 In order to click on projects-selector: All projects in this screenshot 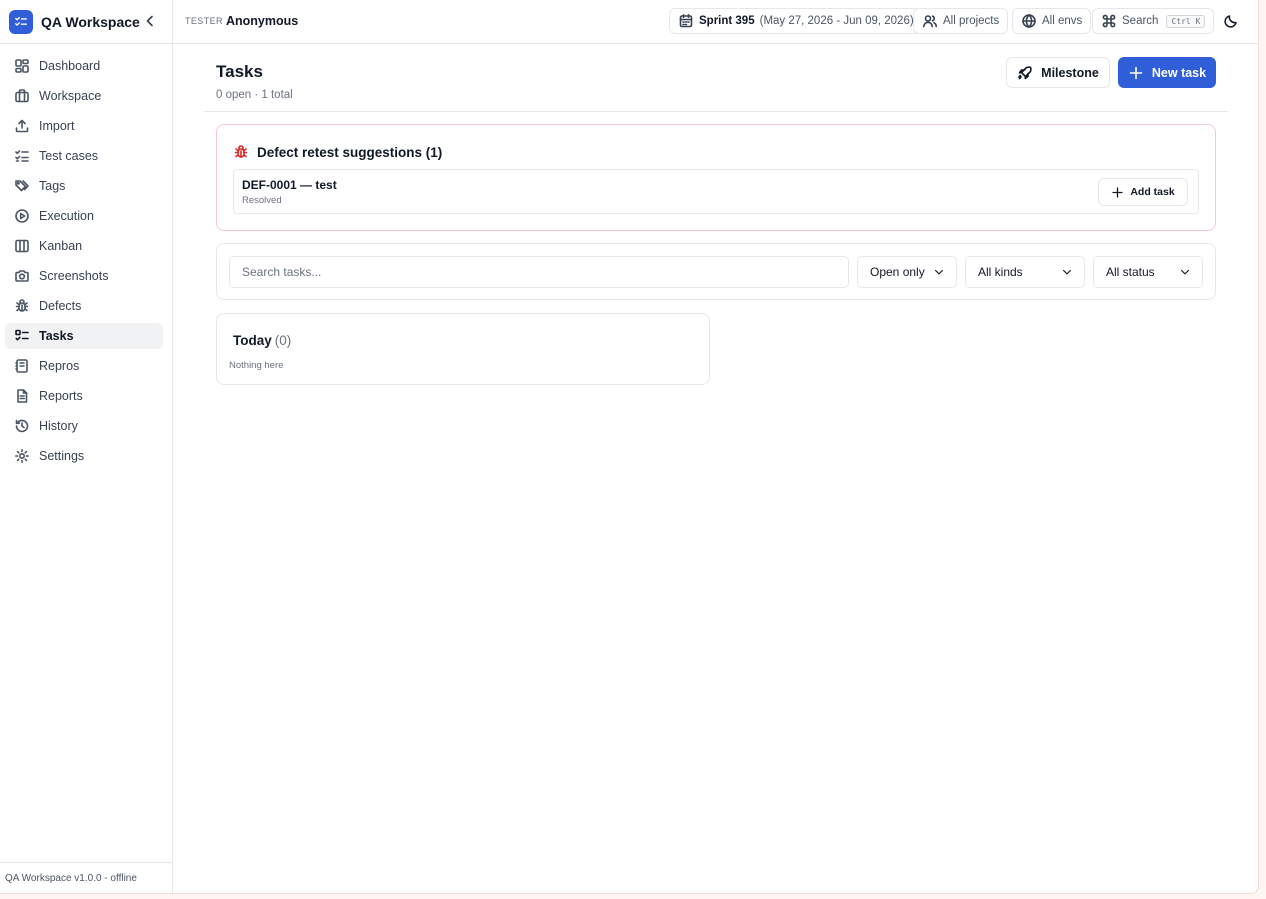, I will do `click(961, 21)`.